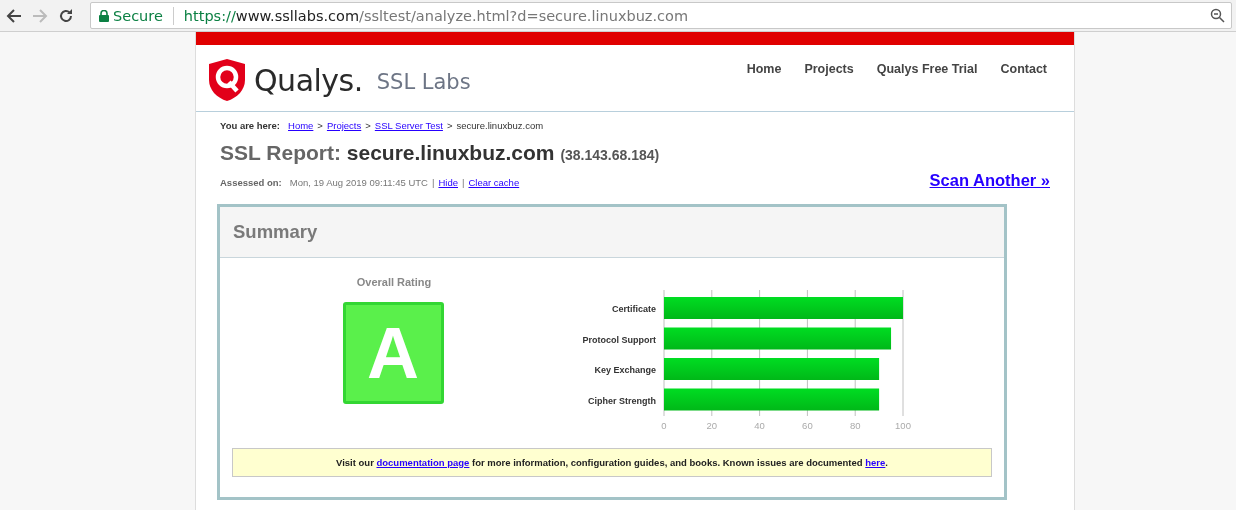  Describe the element at coordinates (1023, 69) in the screenshot. I see `nav-link: Contact` at that location.